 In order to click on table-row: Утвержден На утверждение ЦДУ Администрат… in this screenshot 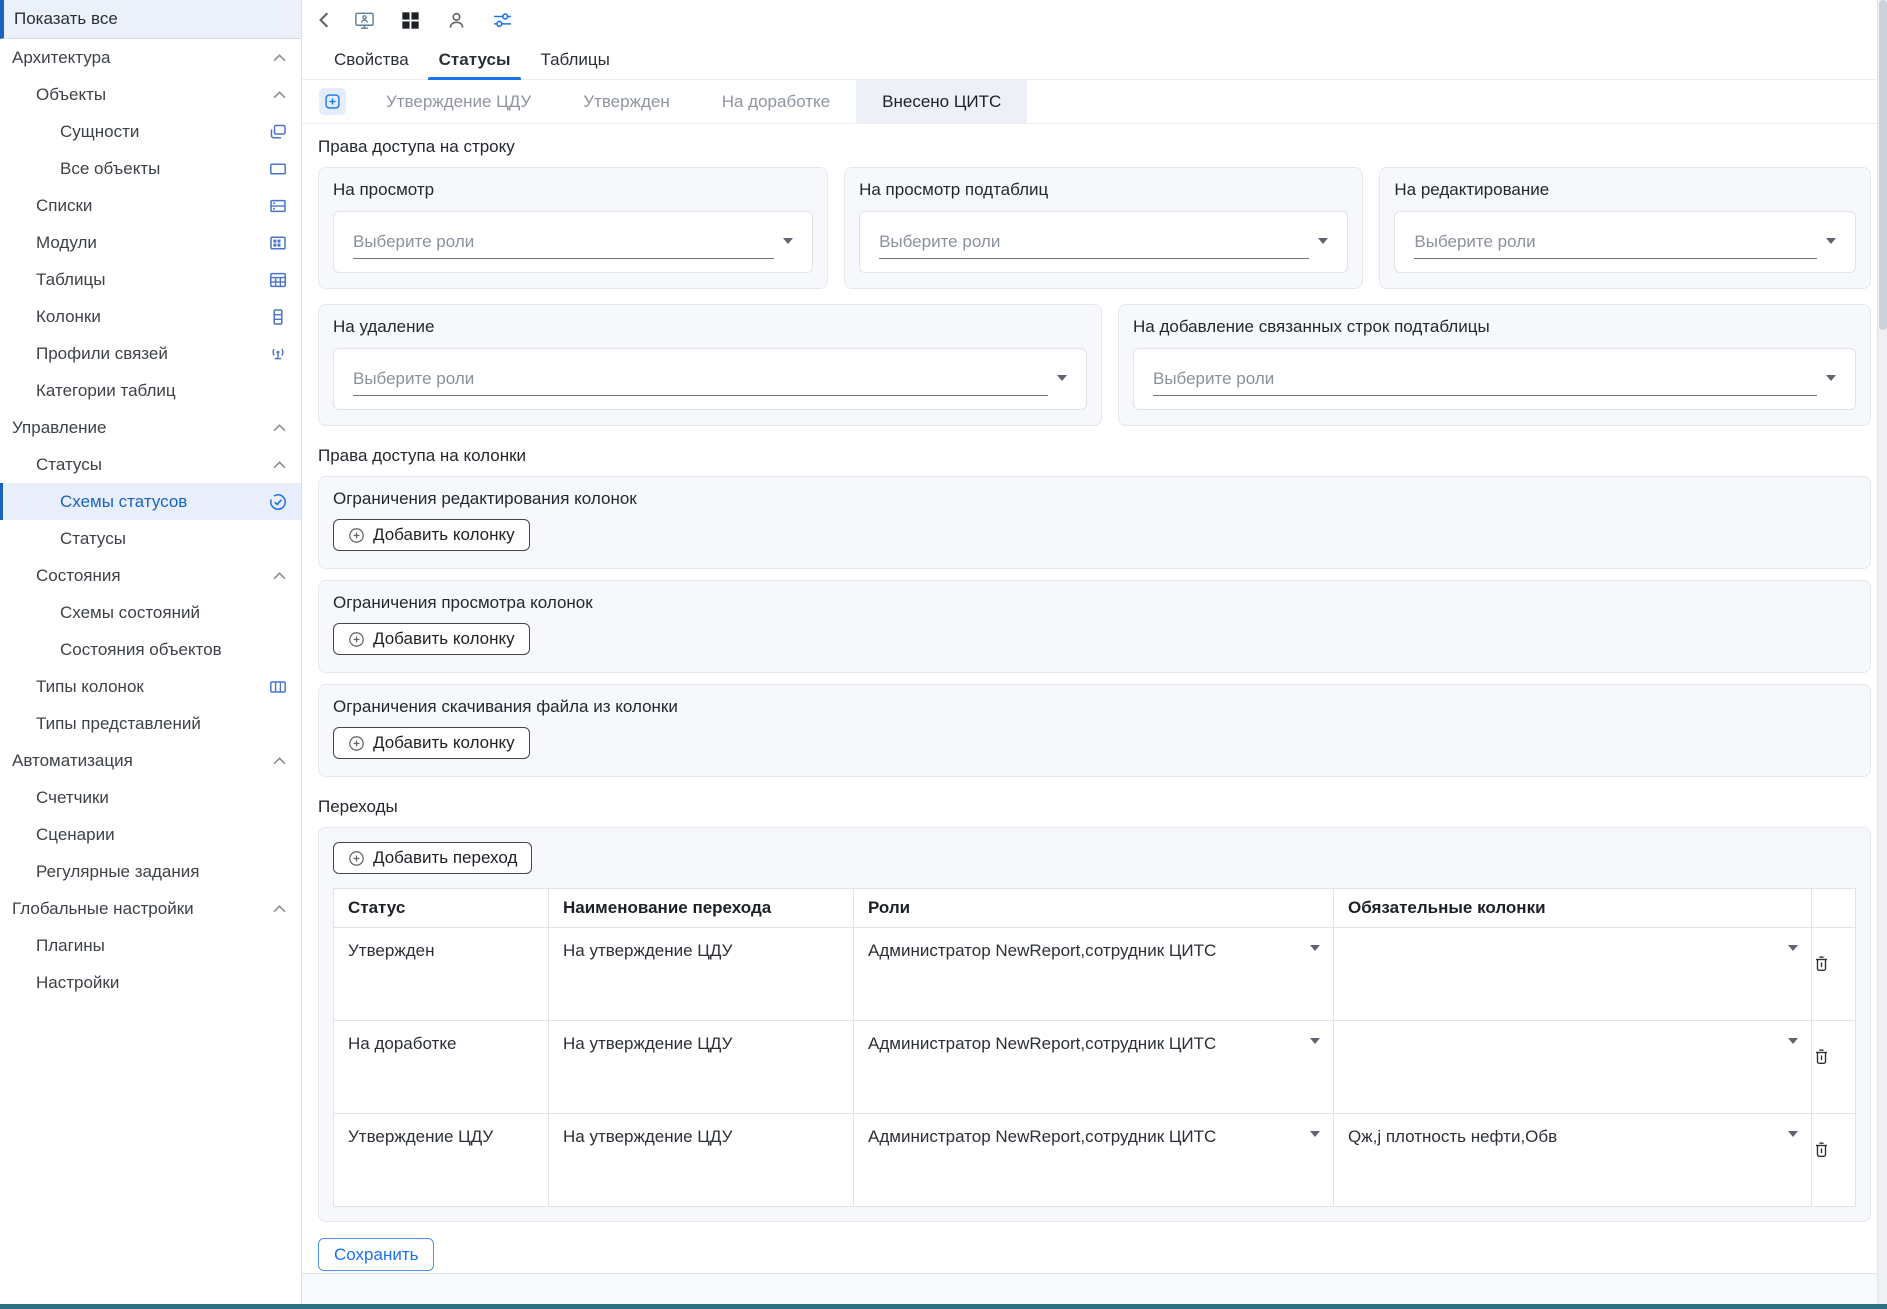, I will do `click(1094, 974)`.